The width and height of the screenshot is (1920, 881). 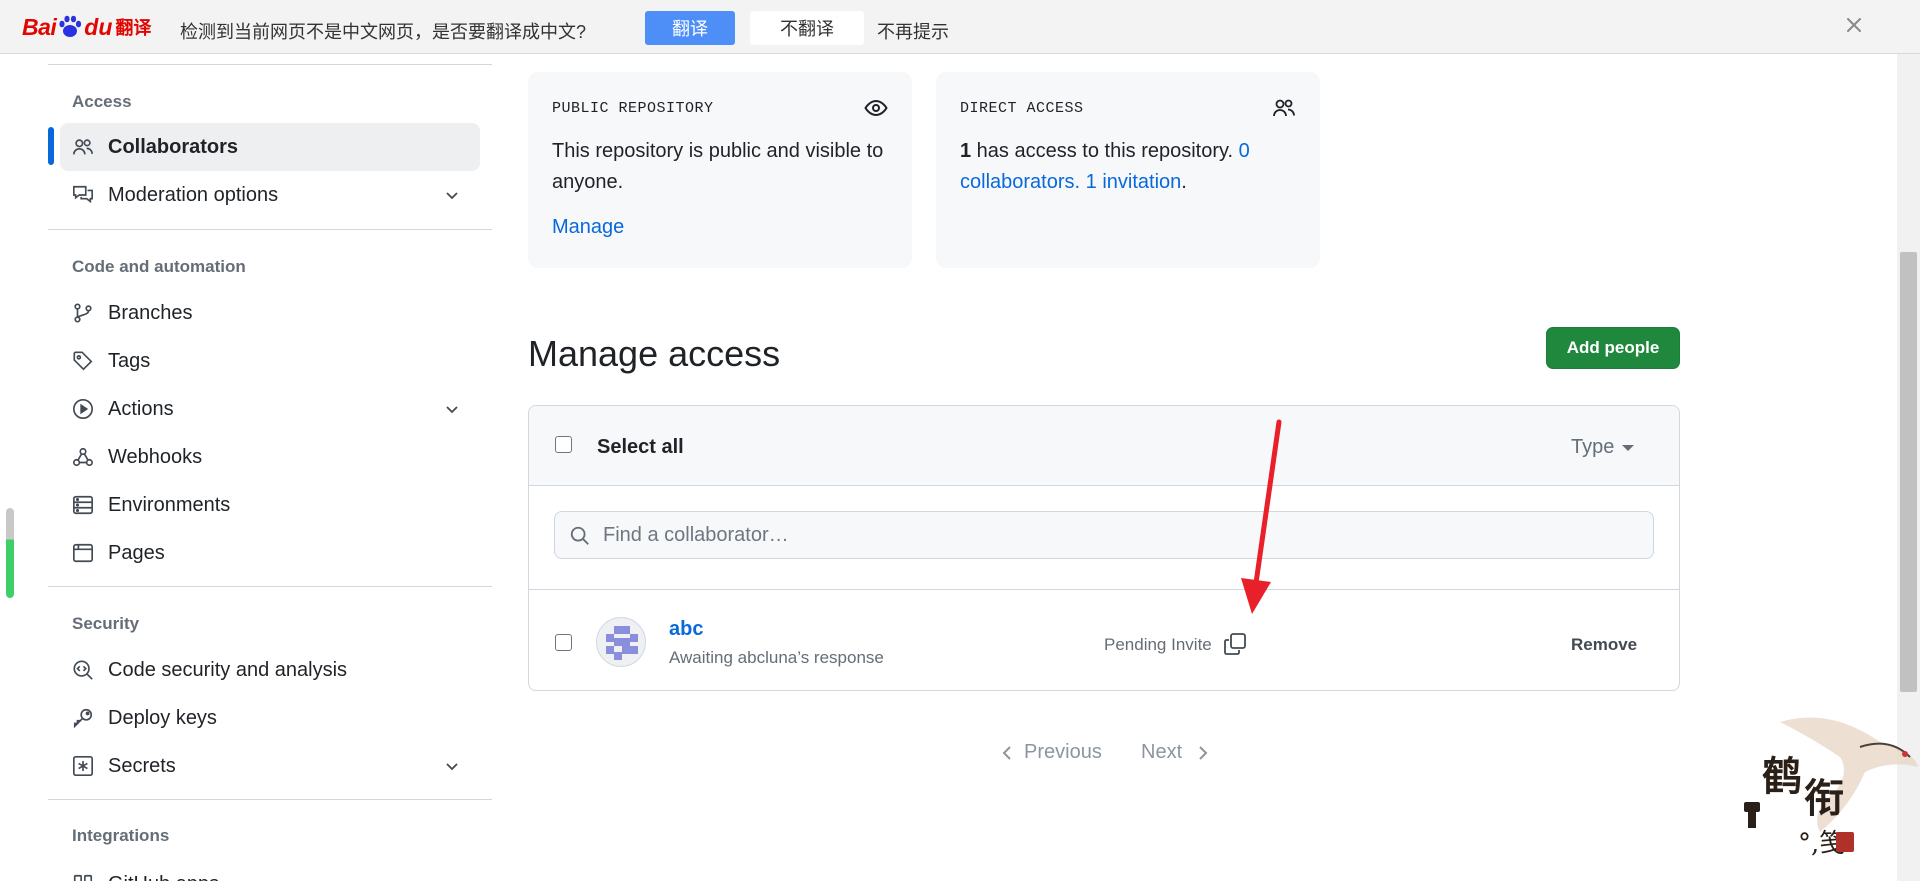 I want to click on sidebar-item-label: Secrets, so click(x=142, y=766).